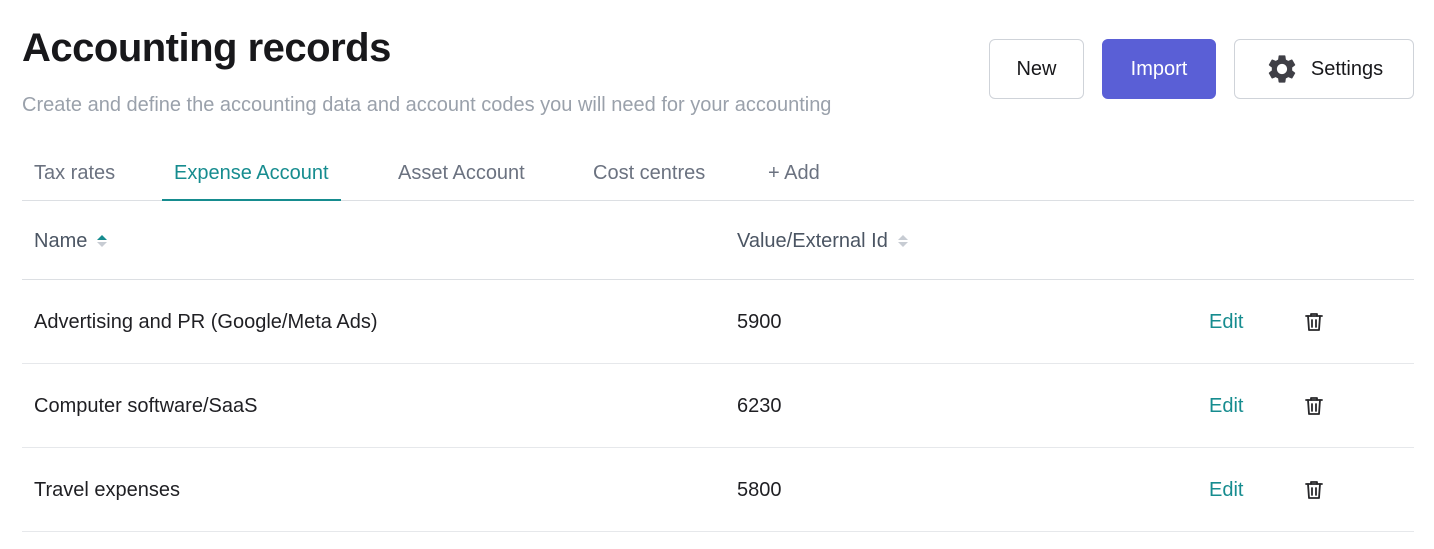  What do you see at coordinates (61, 241) in the screenshot?
I see `column-header-name-label: Name` at bounding box center [61, 241].